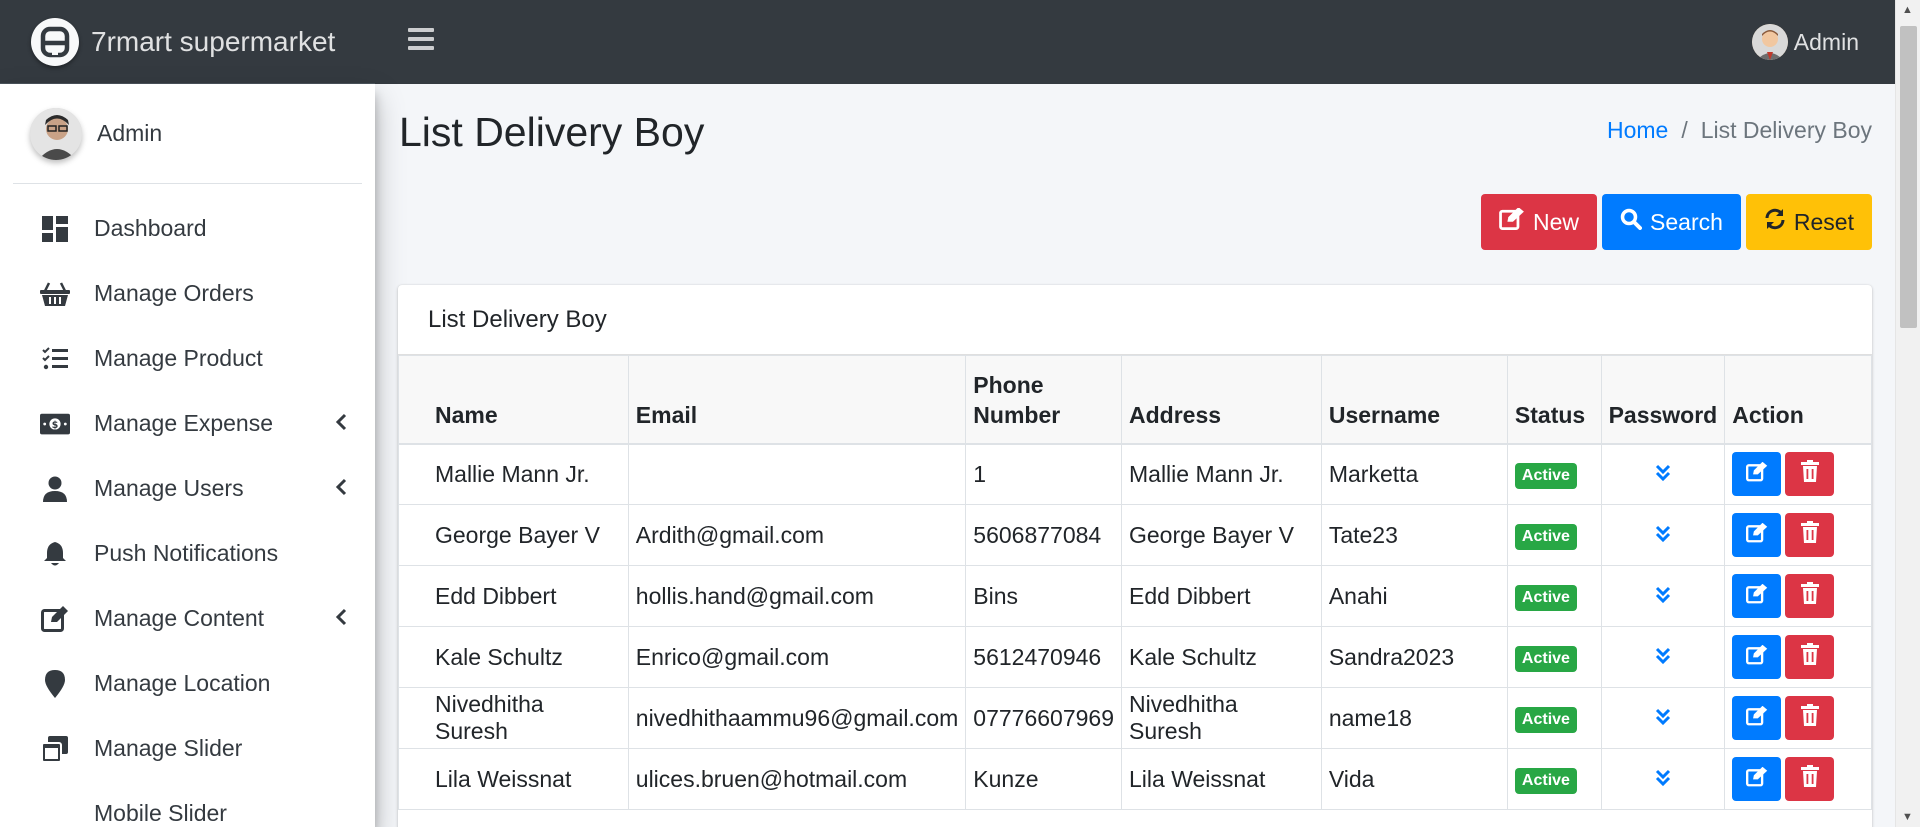 This screenshot has width=1920, height=827. I want to click on mobile-icon, so click(55, 813).